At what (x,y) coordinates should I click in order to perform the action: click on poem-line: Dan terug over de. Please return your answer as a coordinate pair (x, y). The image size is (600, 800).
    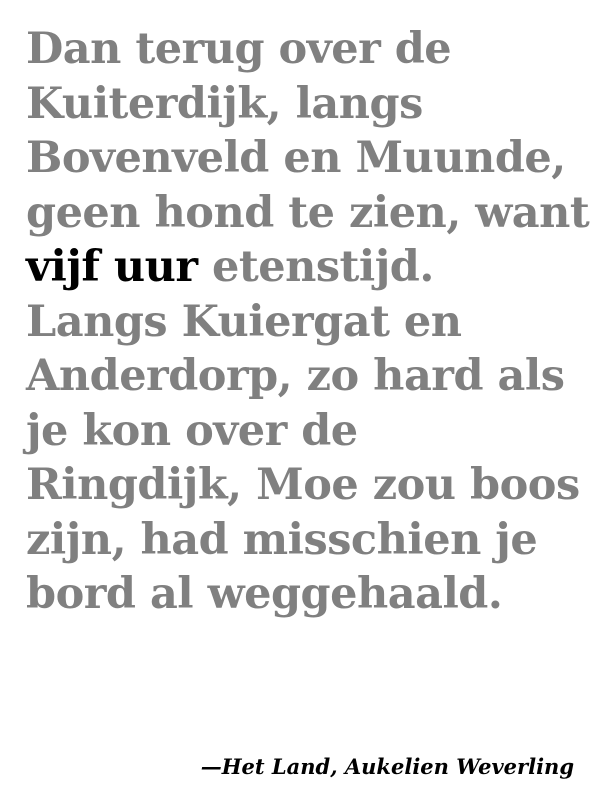
    Looking at the image, I should click on (239, 49).